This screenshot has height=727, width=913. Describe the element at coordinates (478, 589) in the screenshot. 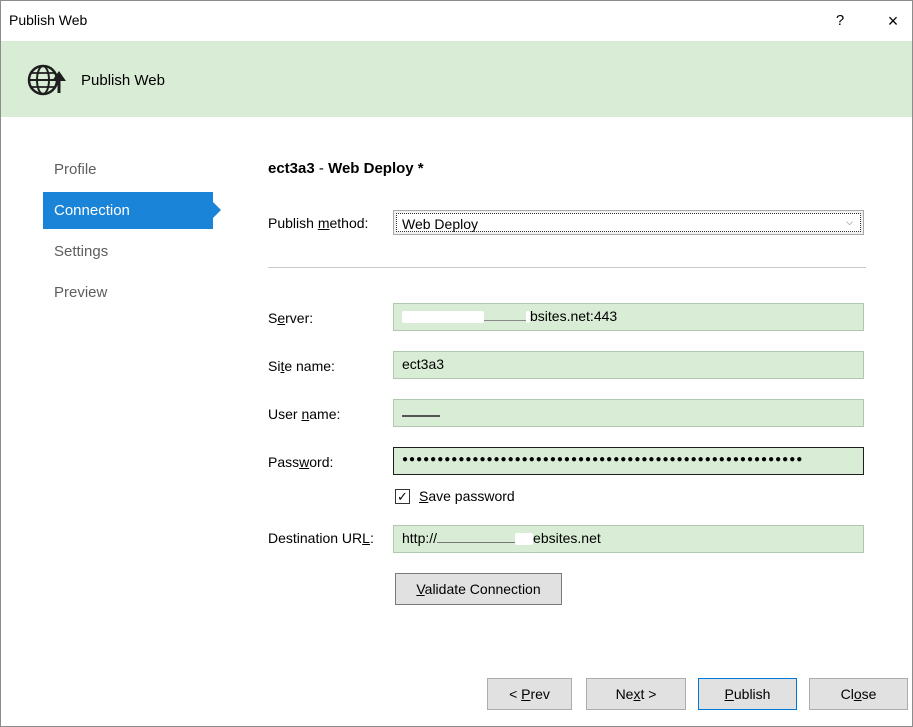

I see `validate-connection-button: Validate Connection` at that location.